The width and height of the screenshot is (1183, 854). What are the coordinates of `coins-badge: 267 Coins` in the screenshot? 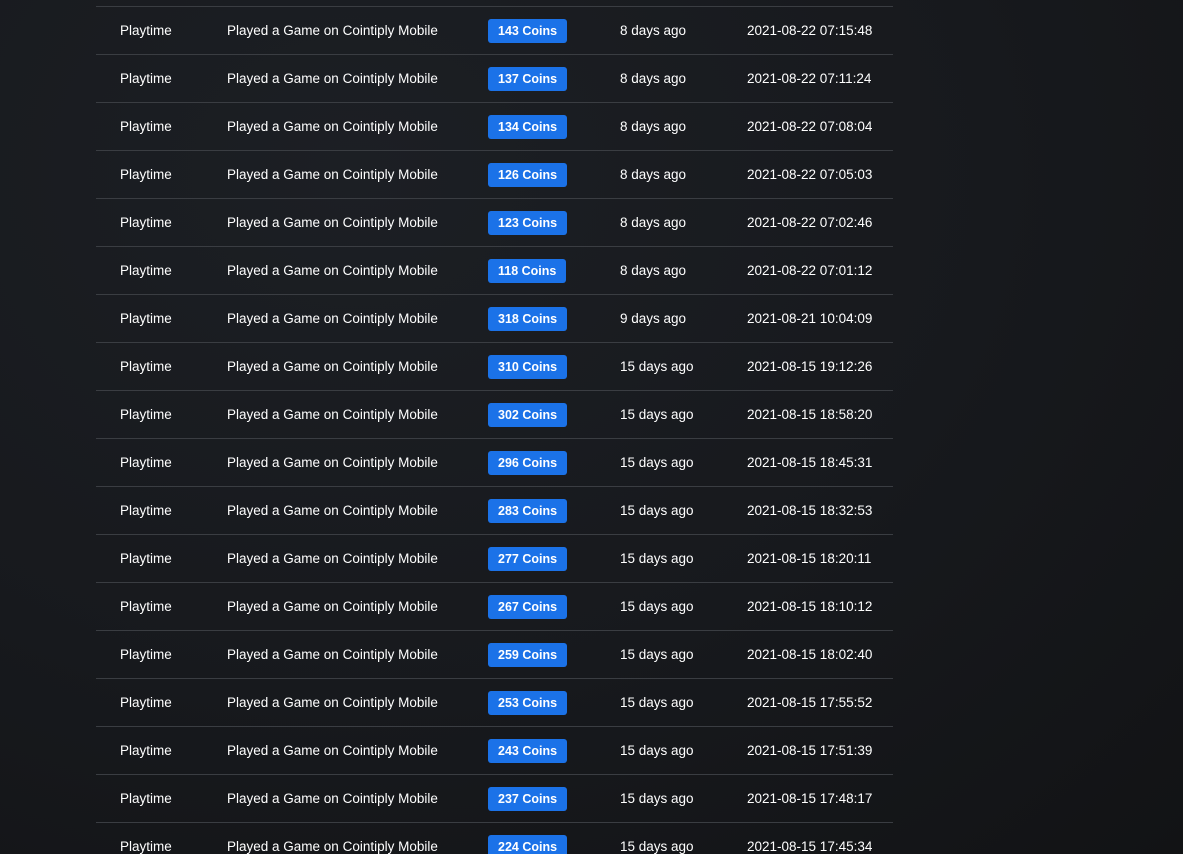 It's located at (528, 607).